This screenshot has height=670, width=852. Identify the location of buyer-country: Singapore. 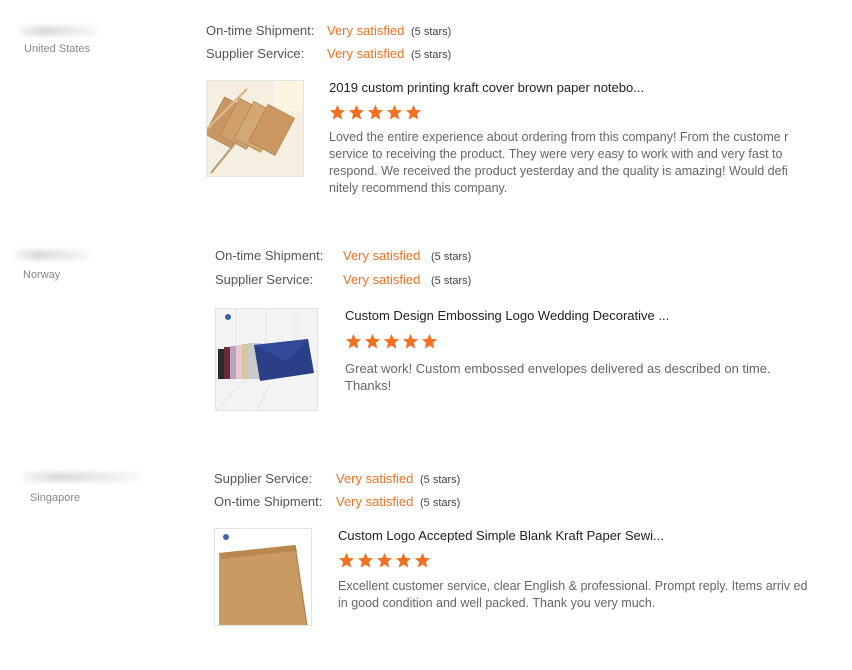
(55, 498).